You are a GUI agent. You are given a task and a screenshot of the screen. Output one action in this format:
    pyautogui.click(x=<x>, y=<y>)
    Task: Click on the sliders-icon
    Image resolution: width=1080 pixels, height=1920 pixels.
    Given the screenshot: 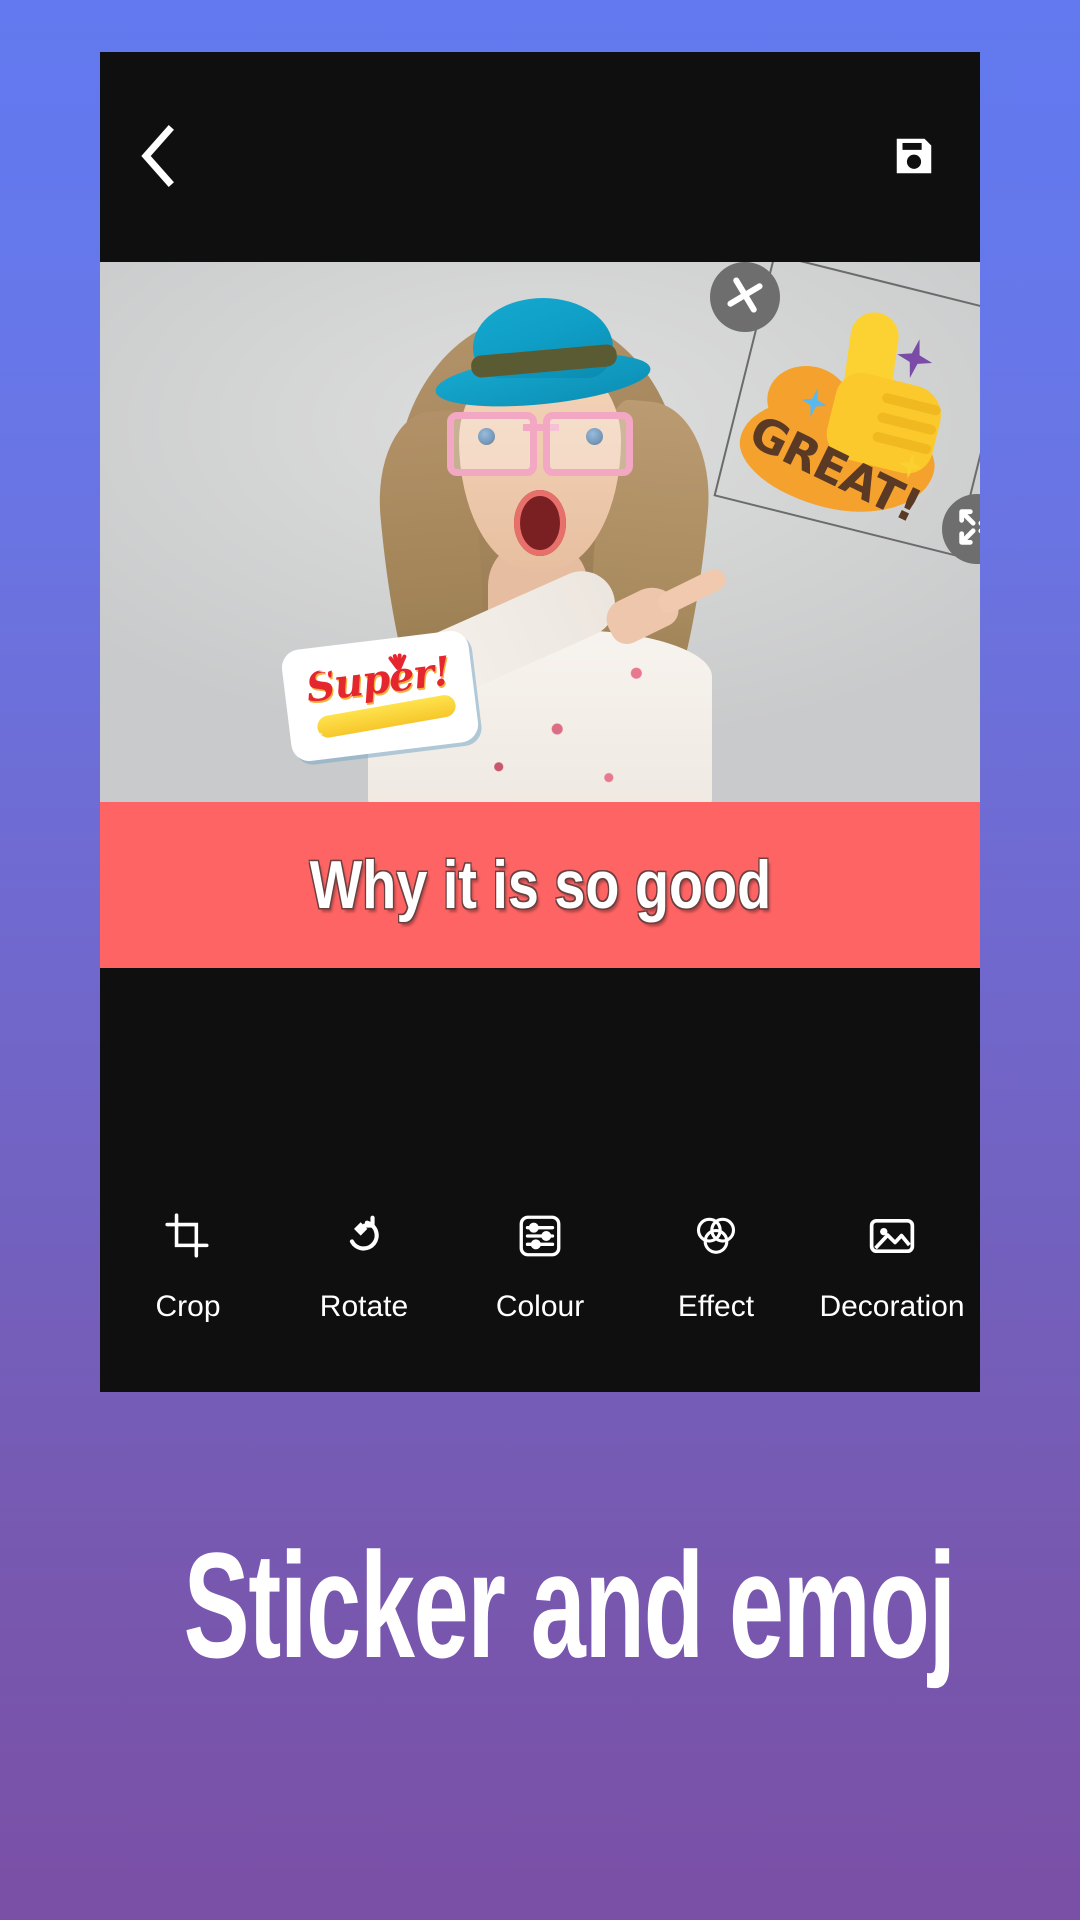 What is the action you would take?
    pyautogui.click(x=540, y=1236)
    